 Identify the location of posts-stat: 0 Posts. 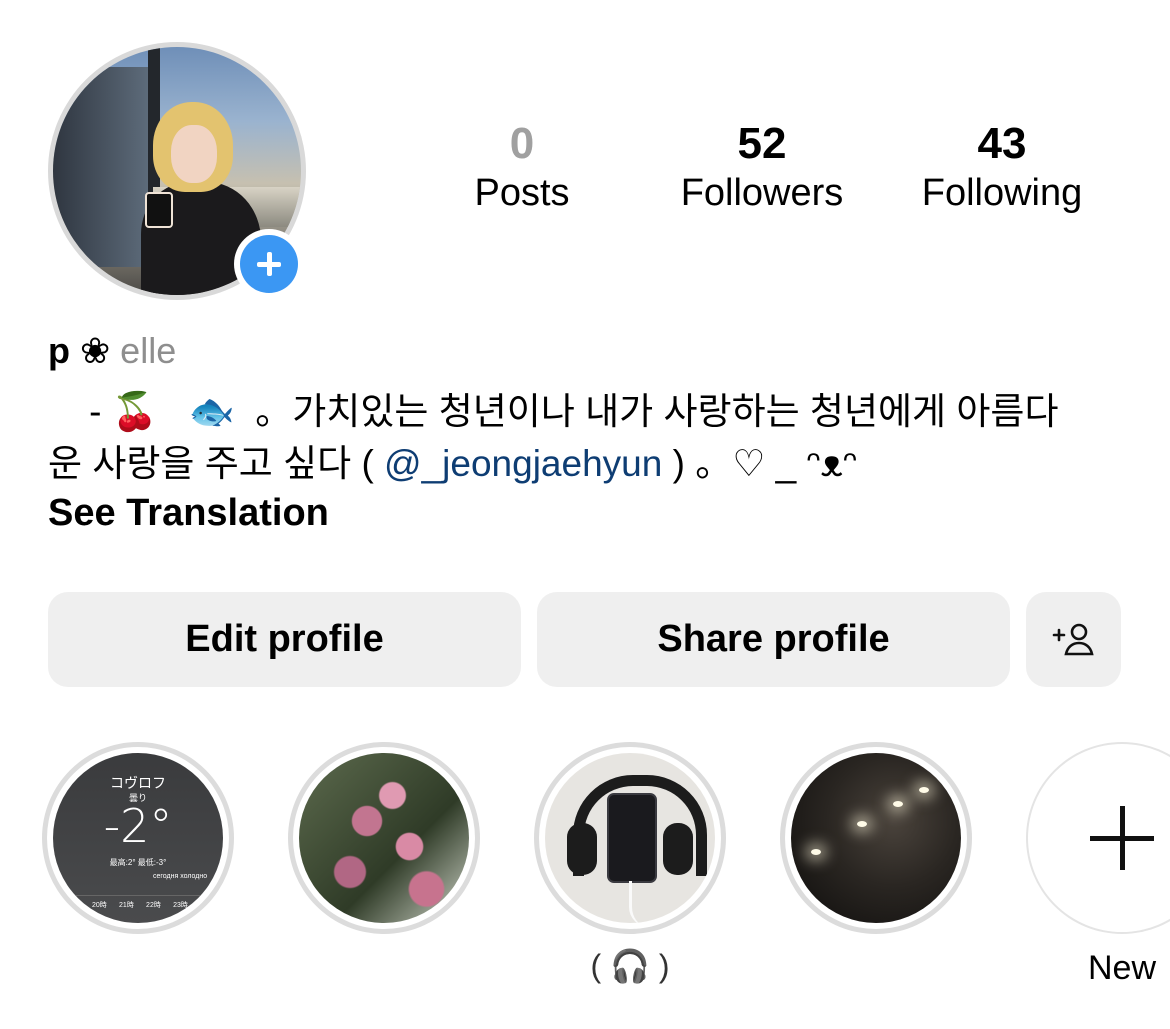
(522, 167).